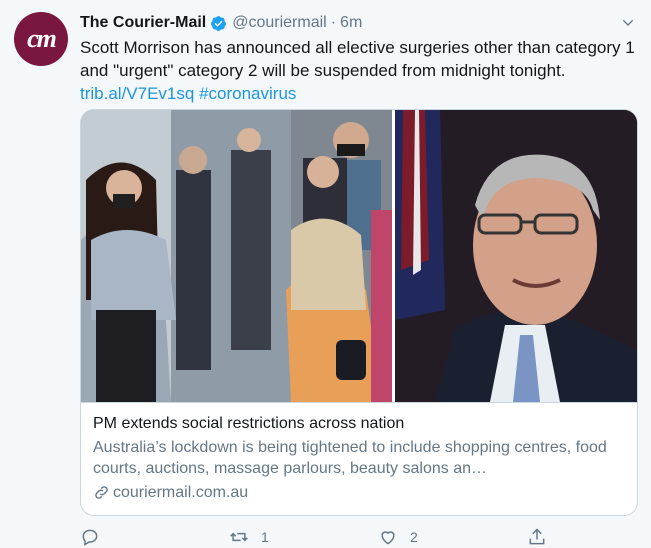 The width and height of the screenshot is (651, 548). I want to click on share-icon, so click(537, 536).